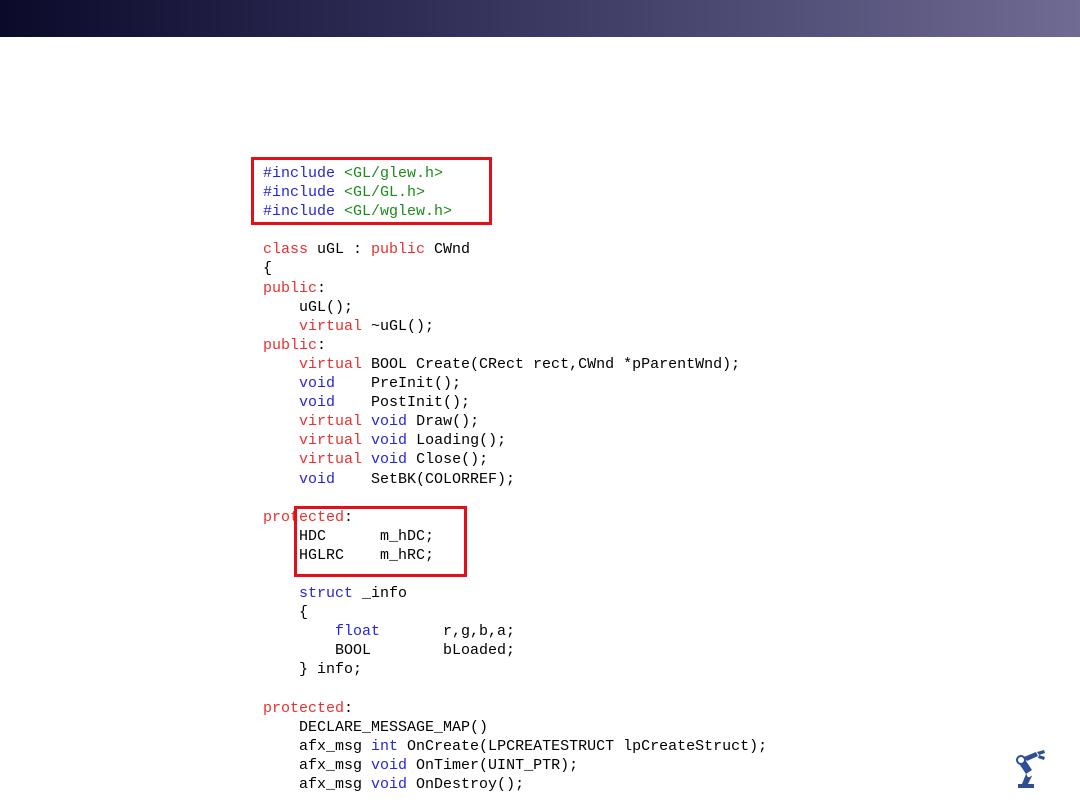  Describe the element at coordinates (403, 403) in the screenshot. I see `code-text: PostInit();` at that location.